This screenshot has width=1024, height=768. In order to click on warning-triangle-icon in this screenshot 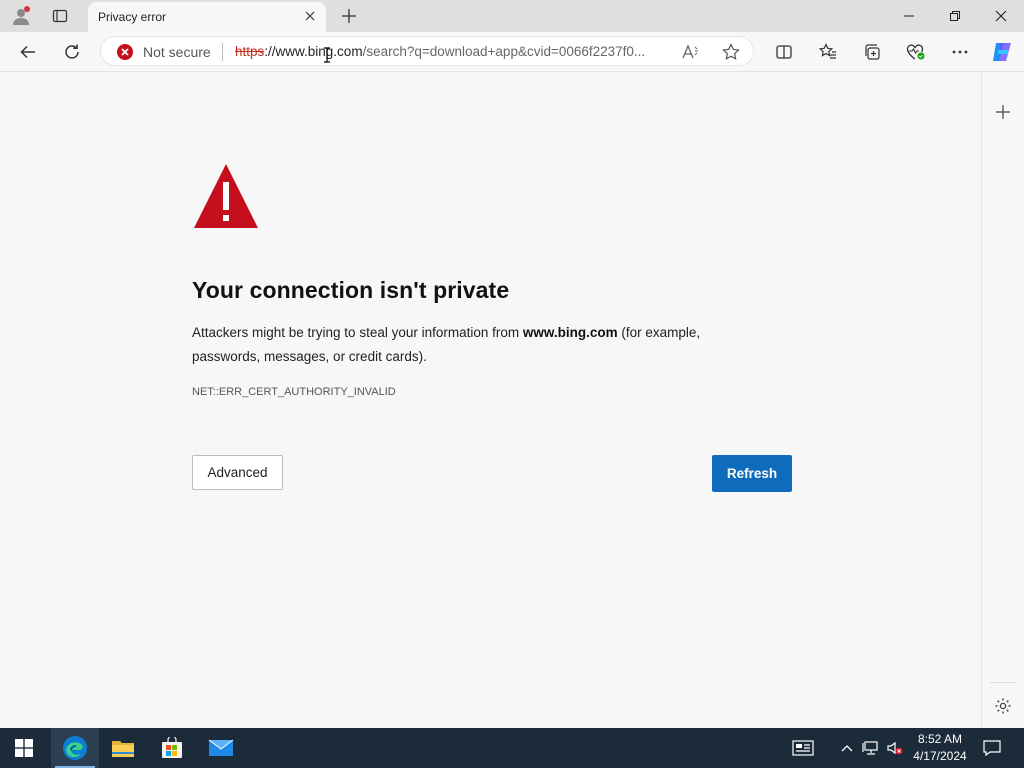, I will do `click(226, 196)`.